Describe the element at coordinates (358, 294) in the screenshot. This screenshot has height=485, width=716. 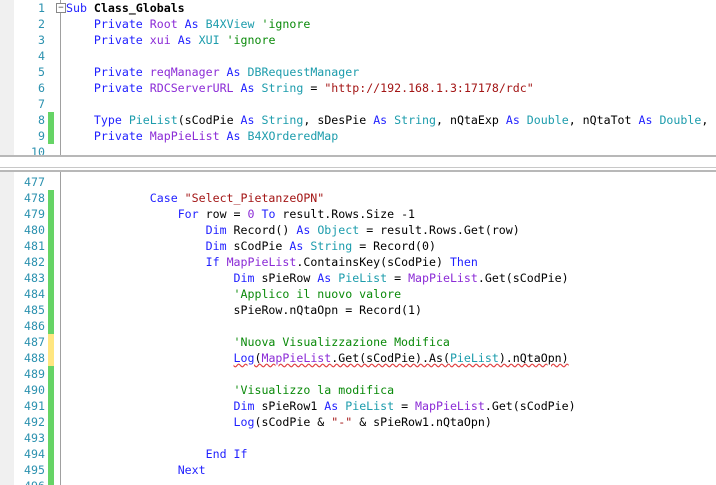
I see `code-line: 484 'Applico il nuovo valore` at that location.